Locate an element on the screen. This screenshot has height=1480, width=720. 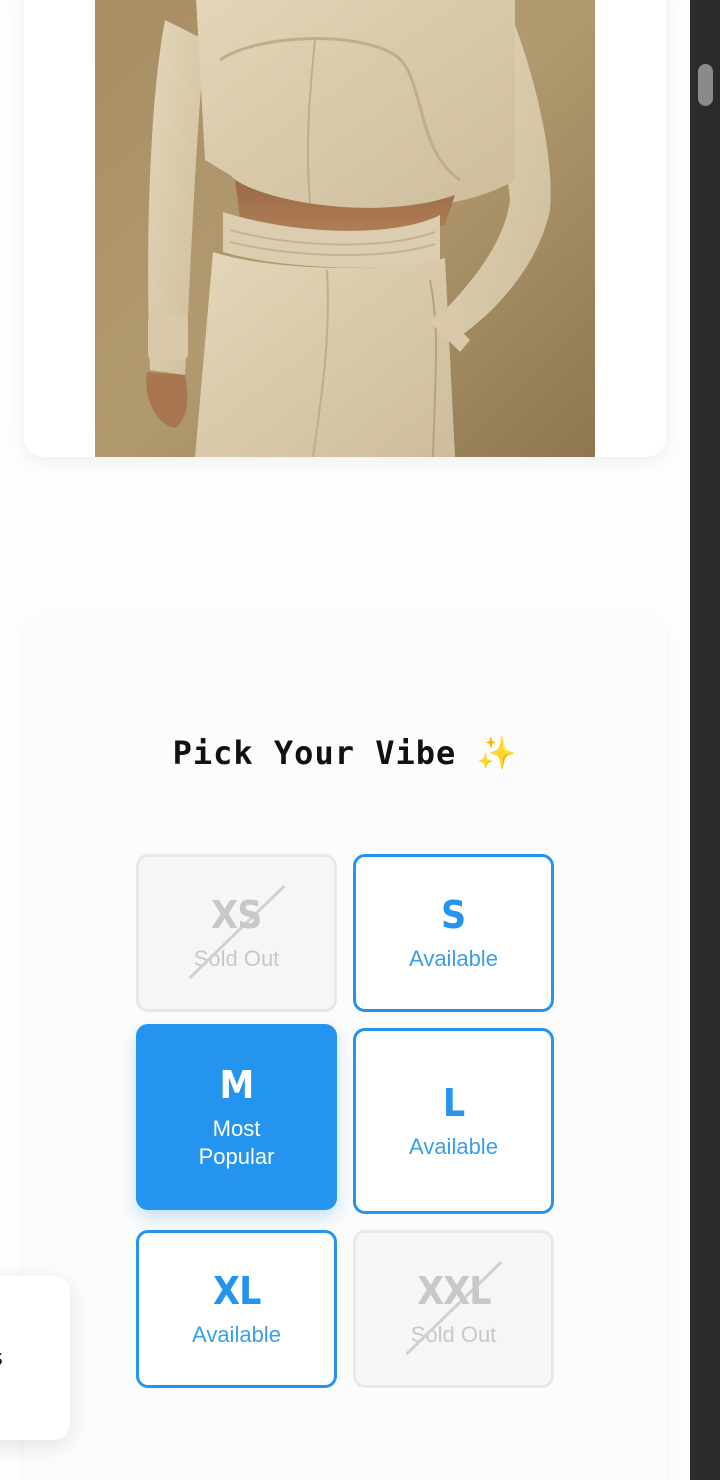
size-option-xl: XL Available is located at coordinates (236, 1309).